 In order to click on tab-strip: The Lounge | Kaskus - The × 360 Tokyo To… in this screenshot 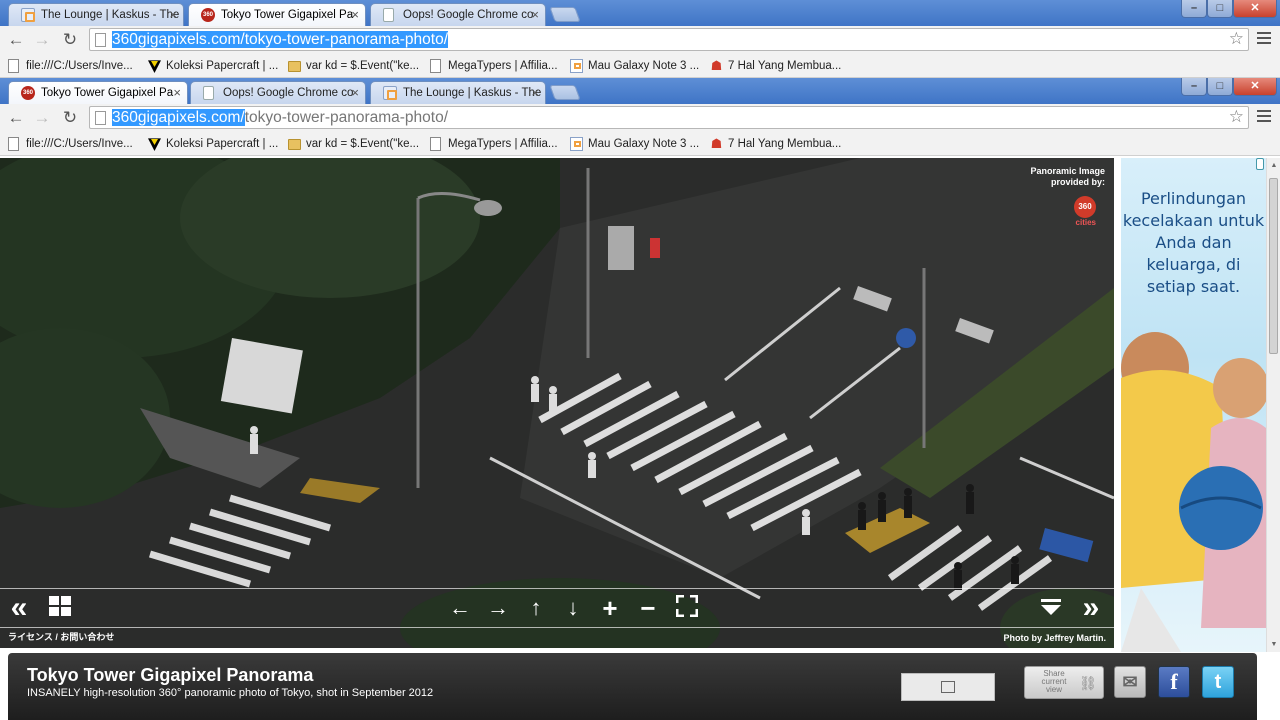, I will do `click(640, 13)`.